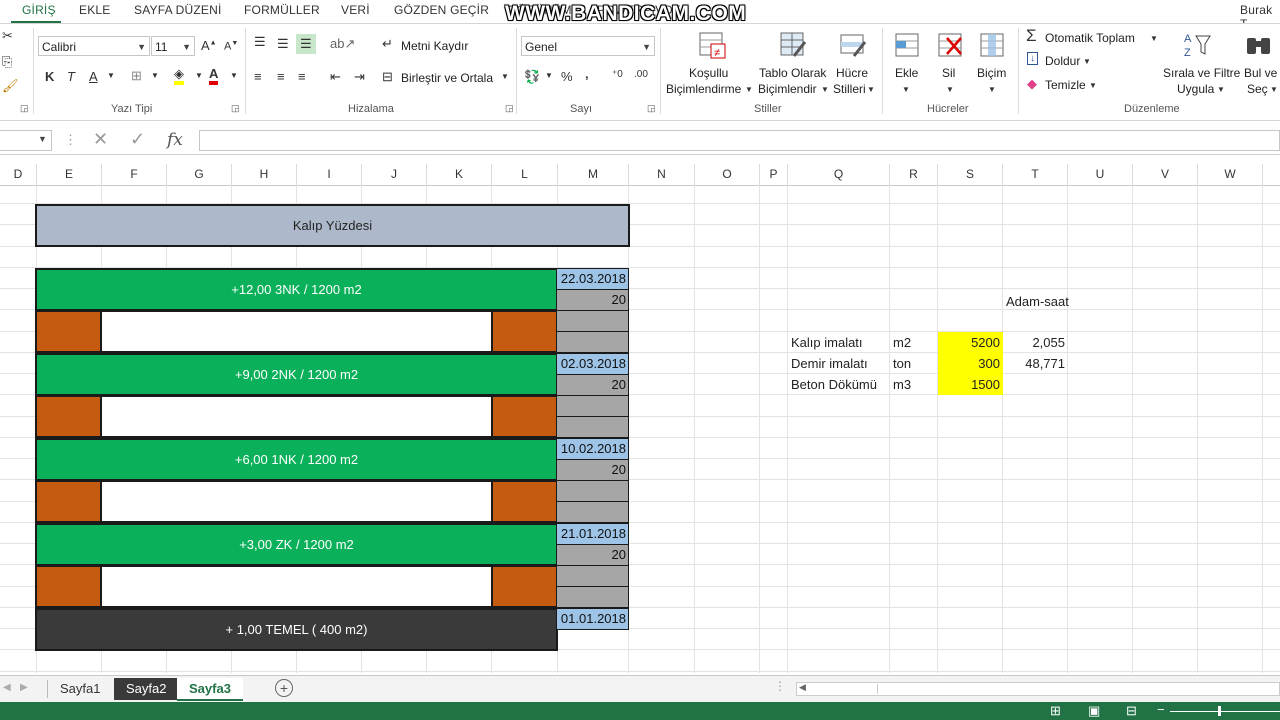  What do you see at coordinates (235, 108) in the screenshot?
I see `font-launcher-icon: ◲` at bounding box center [235, 108].